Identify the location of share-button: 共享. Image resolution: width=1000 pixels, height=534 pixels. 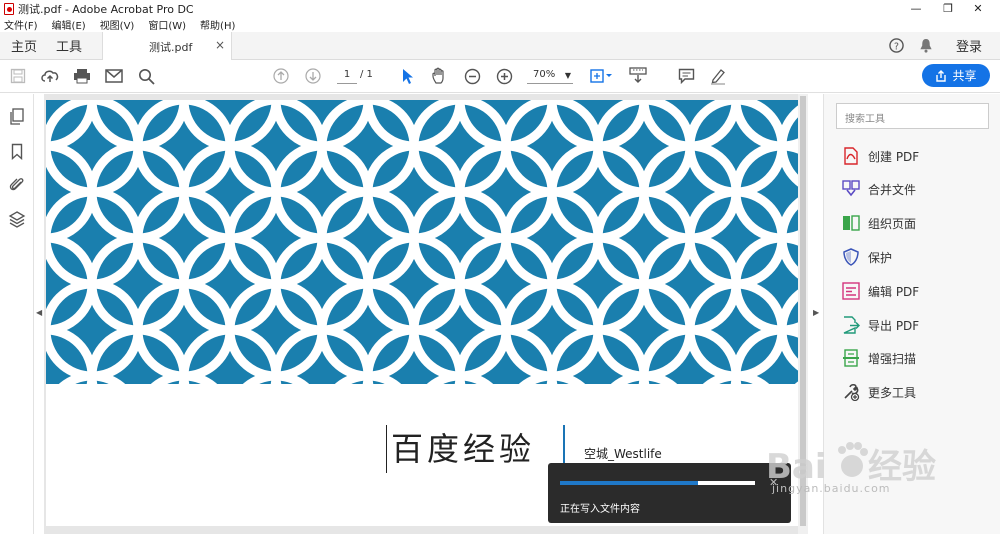
(956, 75).